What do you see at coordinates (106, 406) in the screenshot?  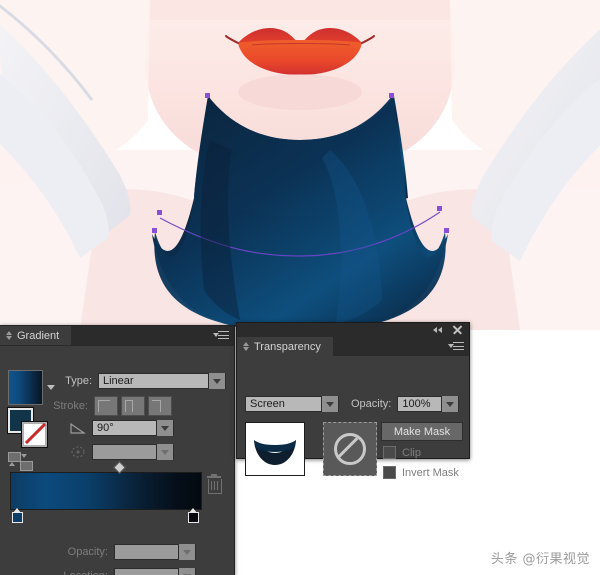 I see `apply-gradient-within-stroke-button` at bounding box center [106, 406].